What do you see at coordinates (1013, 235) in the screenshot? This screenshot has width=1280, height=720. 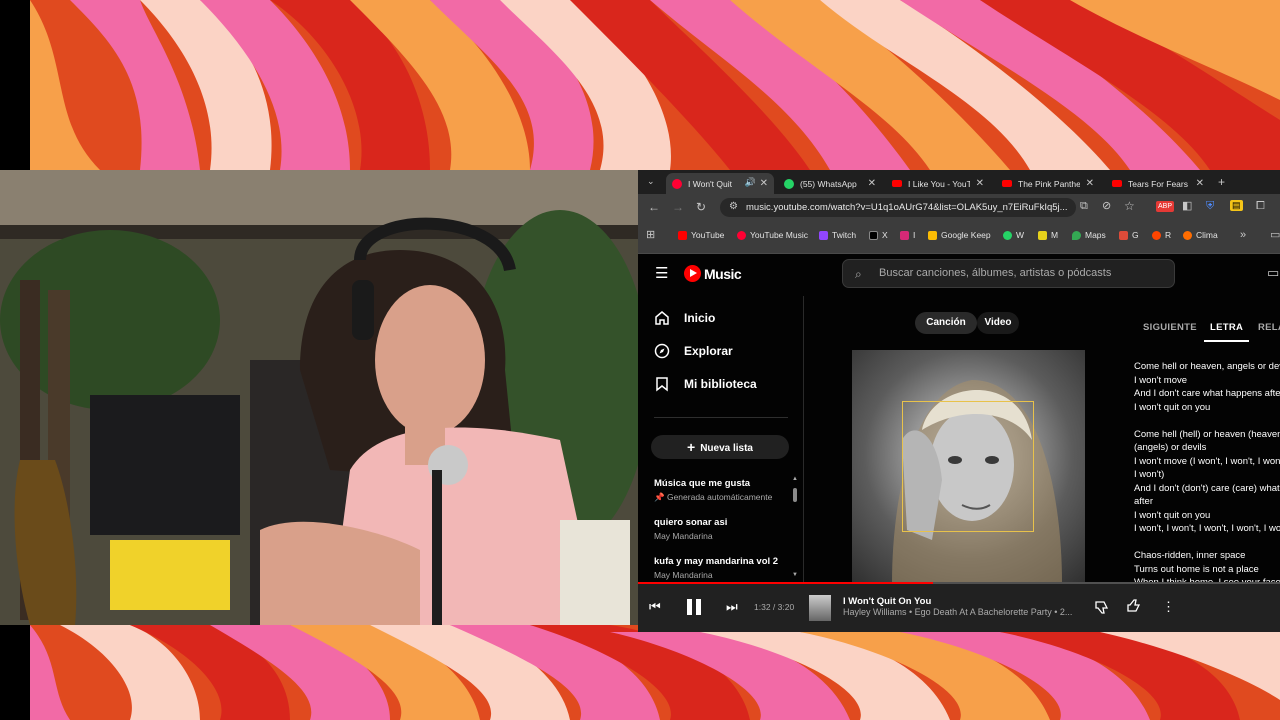 I see `bookmark-whatsapp: W` at bounding box center [1013, 235].